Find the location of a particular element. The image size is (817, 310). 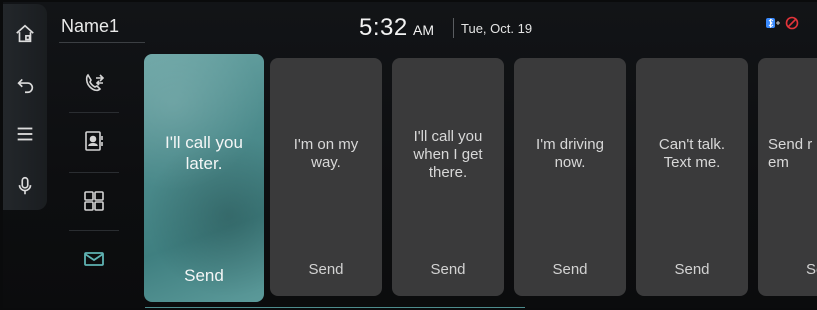

back-icon is located at coordinates (25, 86).